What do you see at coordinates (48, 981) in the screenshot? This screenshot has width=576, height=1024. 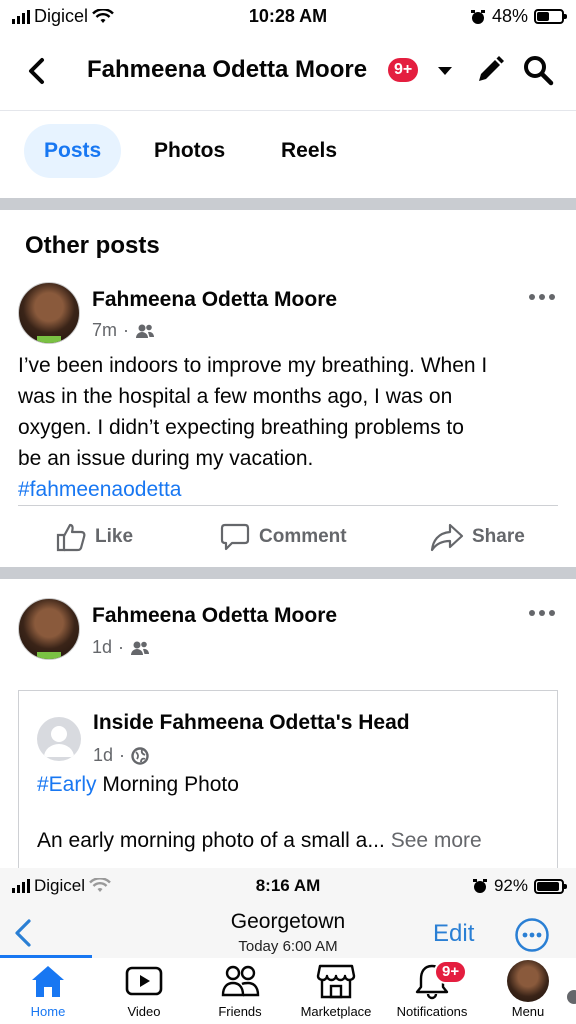 I see `home-icon` at bounding box center [48, 981].